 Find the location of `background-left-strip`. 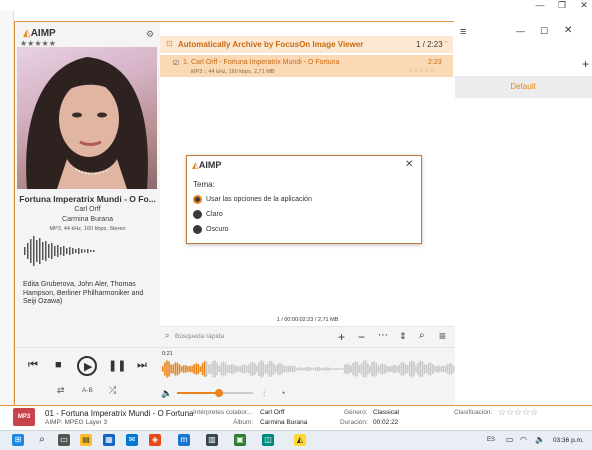

background-left-strip is located at coordinates (7, 207).